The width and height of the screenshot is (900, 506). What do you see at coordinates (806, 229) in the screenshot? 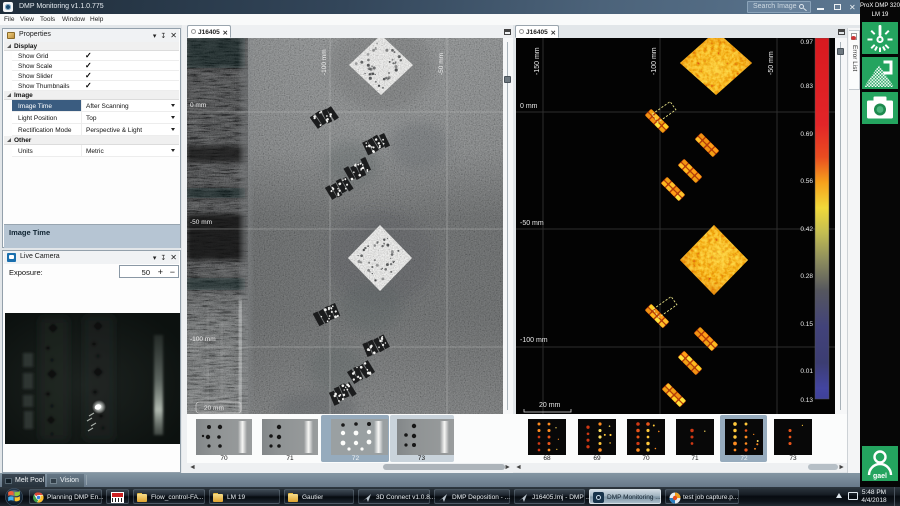
I see `svg-text: 0.42` at bounding box center [806, 229].